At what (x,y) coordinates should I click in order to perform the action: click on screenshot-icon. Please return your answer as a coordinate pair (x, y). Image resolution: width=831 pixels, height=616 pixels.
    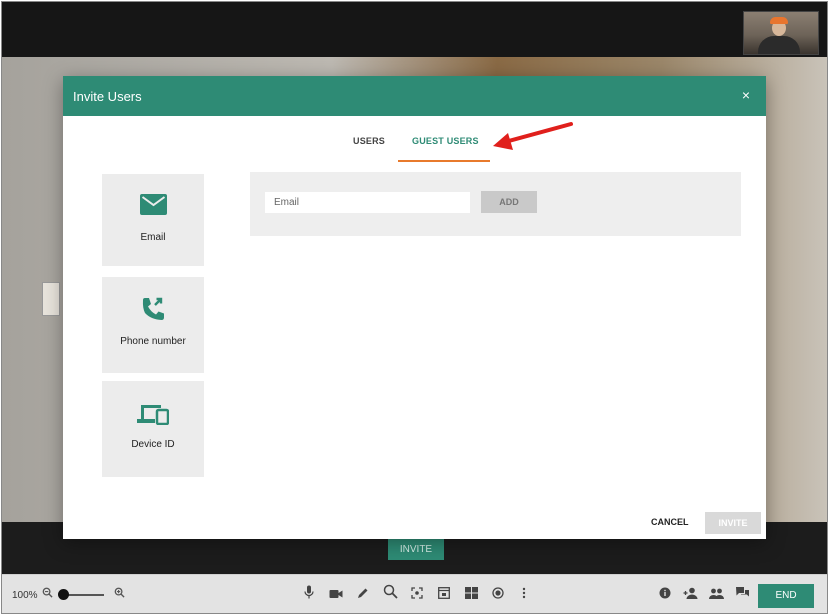
    Looking at the image, I should click on (417, 595).